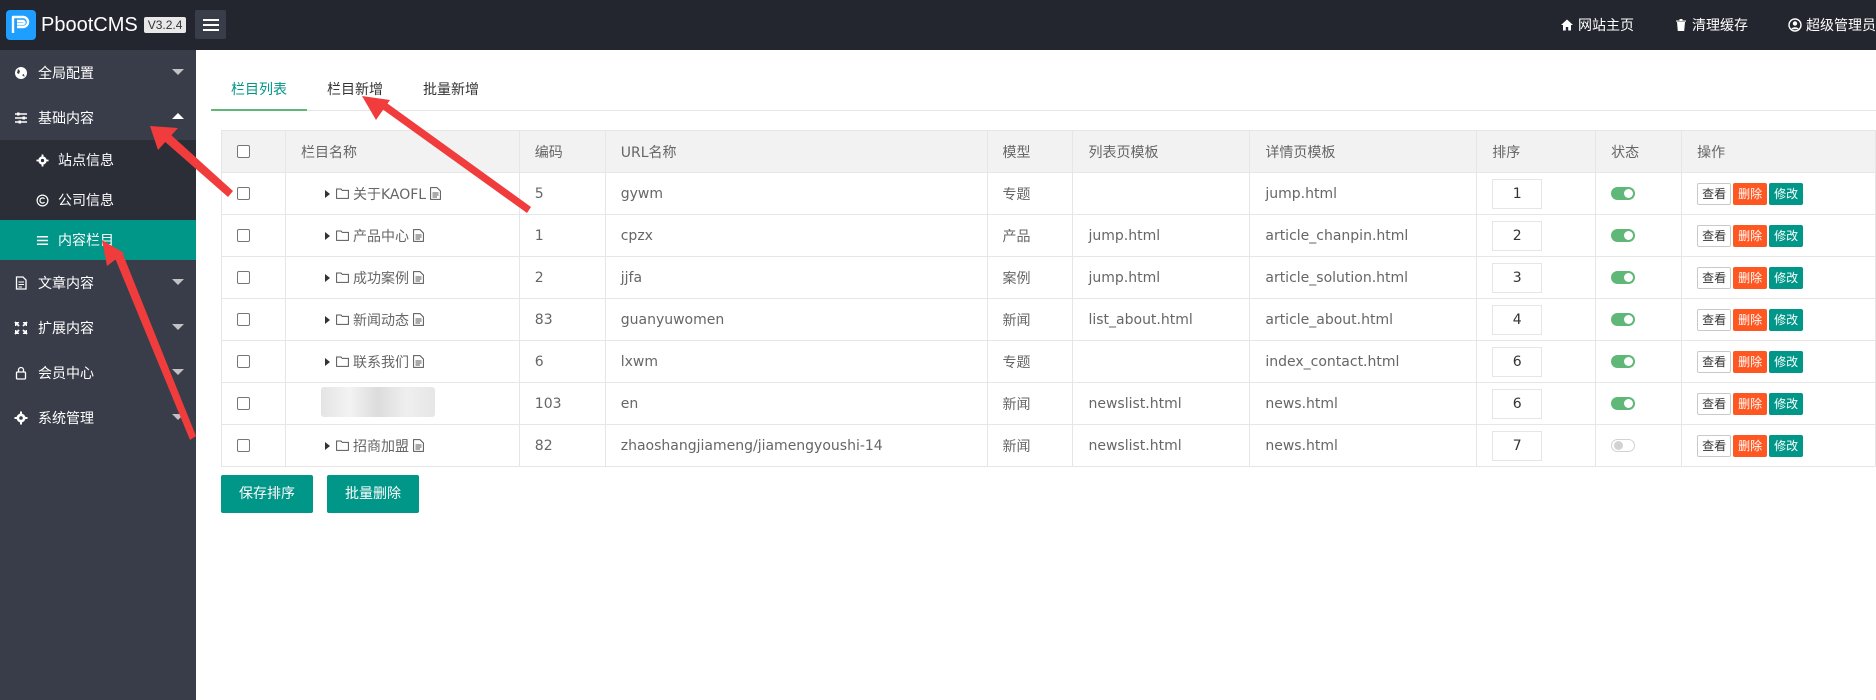 The height and width of the screenshot is (700, 1876). I want to click on sidebar-item-extend-content: 扩展内容, so click(98, 327).